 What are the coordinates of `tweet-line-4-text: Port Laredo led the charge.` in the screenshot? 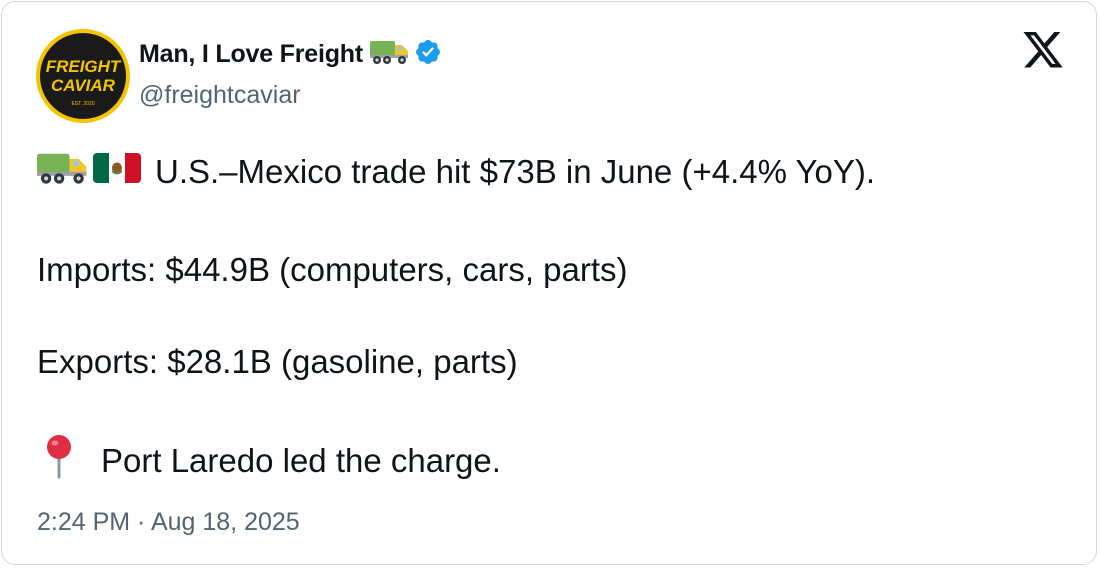 It's located at (301, 460).